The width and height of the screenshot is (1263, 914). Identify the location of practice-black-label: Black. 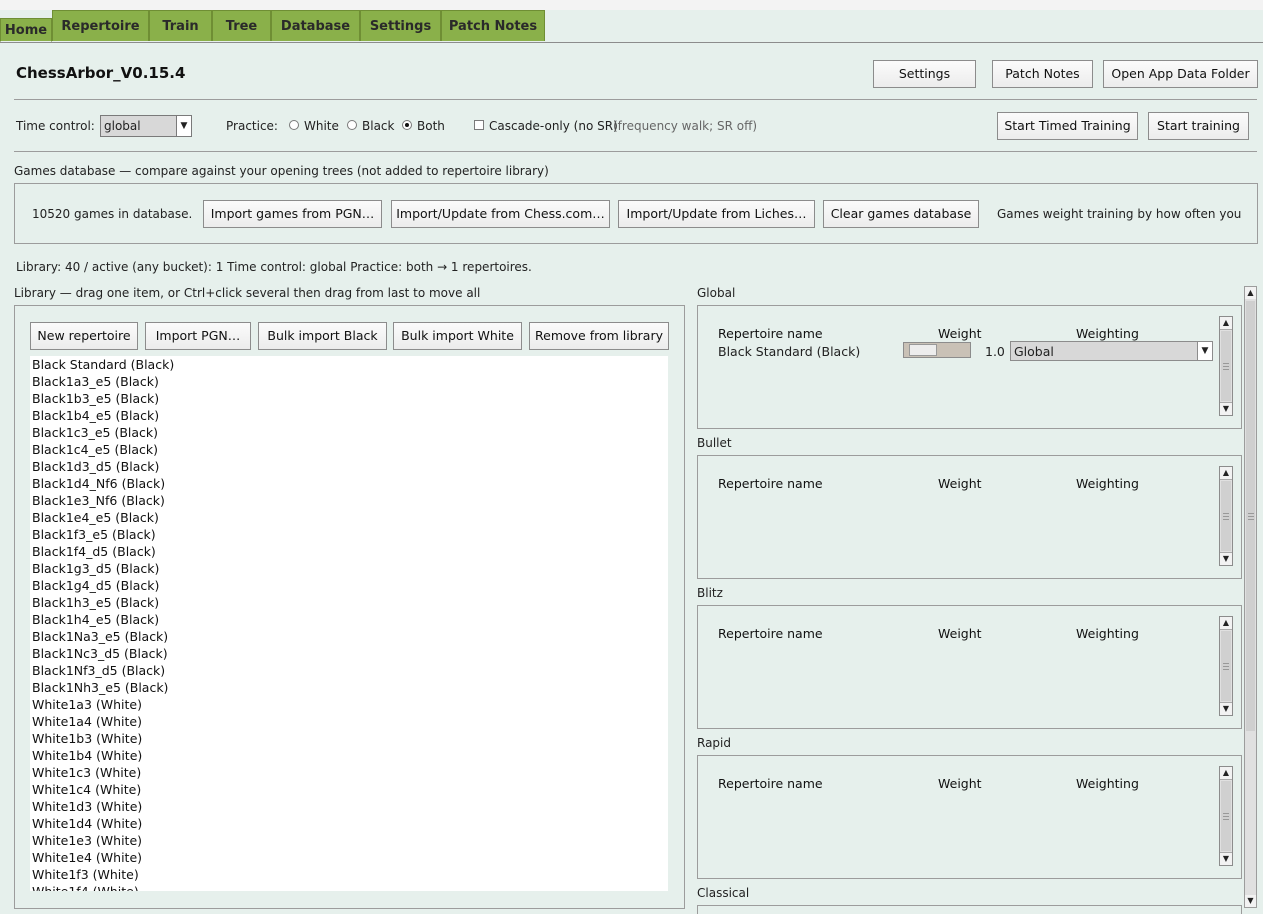
(378, 126).